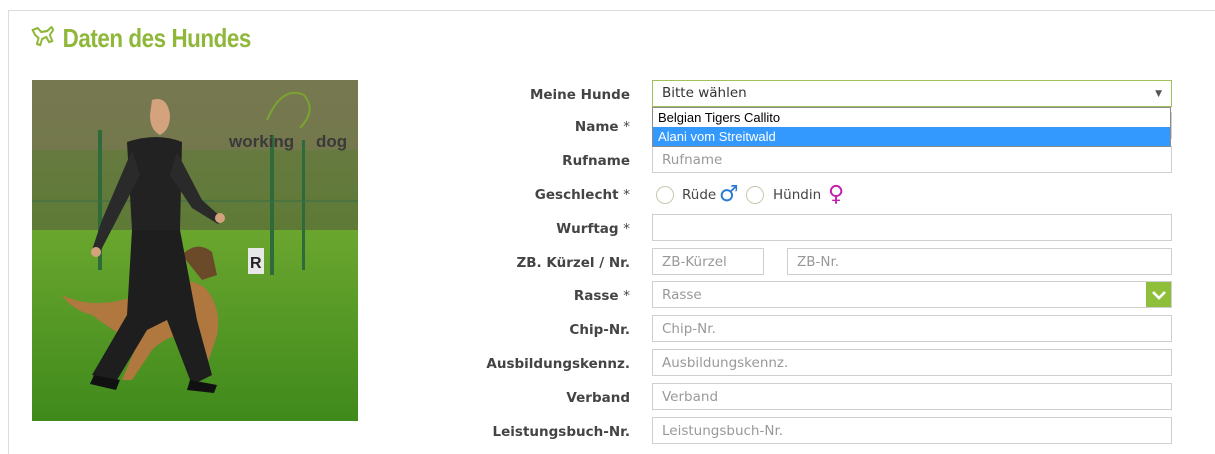 The height and width of the screenshot is (454, 1215). I want to click on radio-ruede, so click(665, 195).